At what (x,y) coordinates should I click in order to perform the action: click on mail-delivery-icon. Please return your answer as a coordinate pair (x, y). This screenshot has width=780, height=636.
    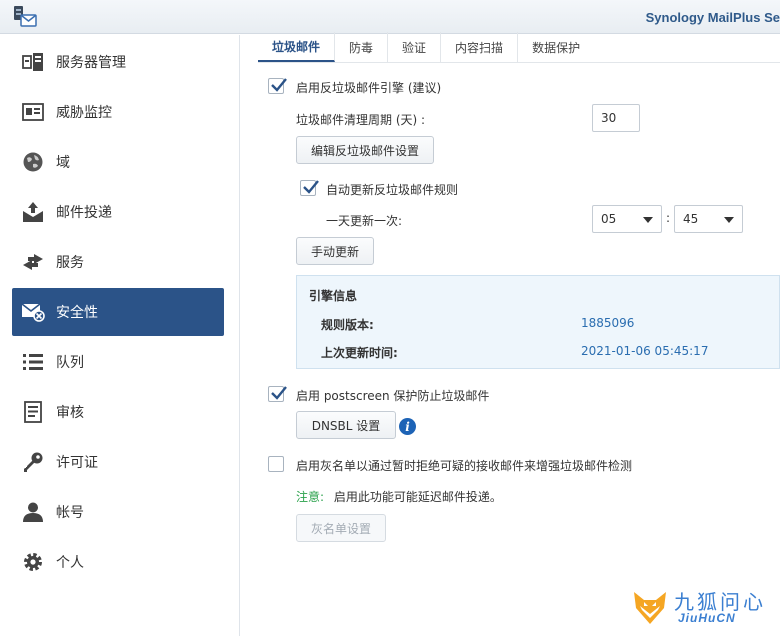
    Looking at the image, I should click on (33, 212).